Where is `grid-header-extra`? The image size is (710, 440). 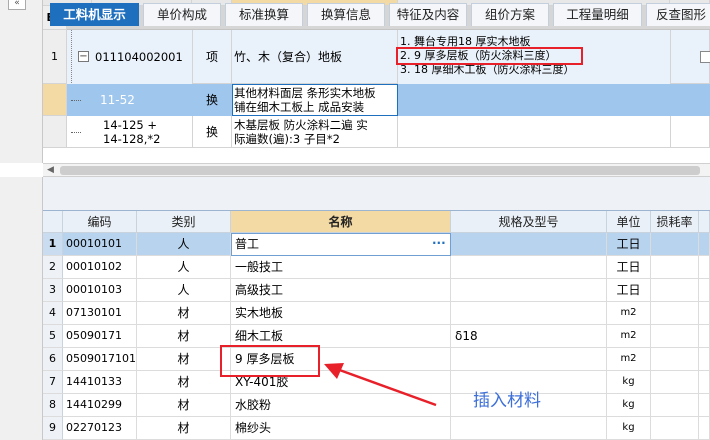
grid-header-extra is located at coordinates (704, 222).